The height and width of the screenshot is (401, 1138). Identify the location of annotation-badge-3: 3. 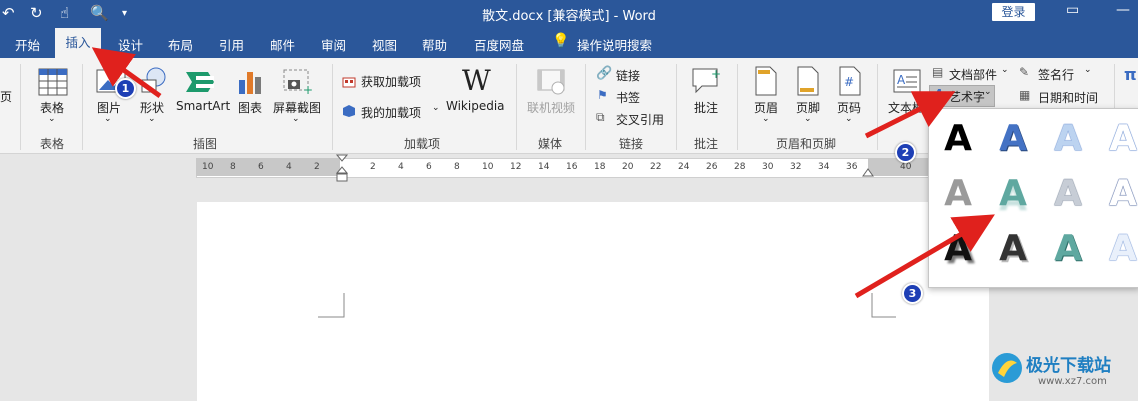
(912, 293).